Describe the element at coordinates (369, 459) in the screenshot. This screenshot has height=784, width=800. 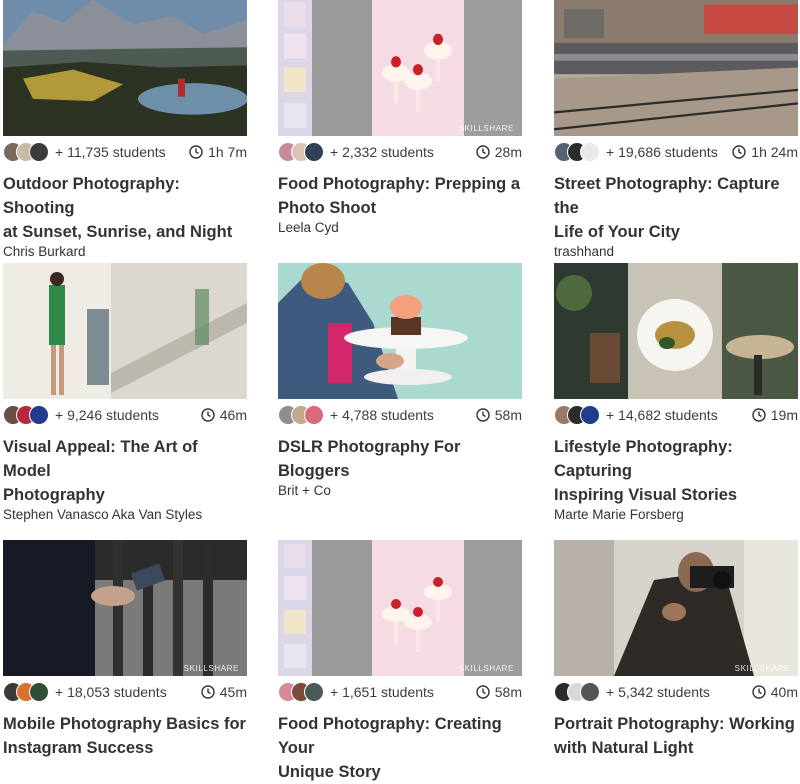
I see `title-line: DSLR Photography For Bloggers` at that location.